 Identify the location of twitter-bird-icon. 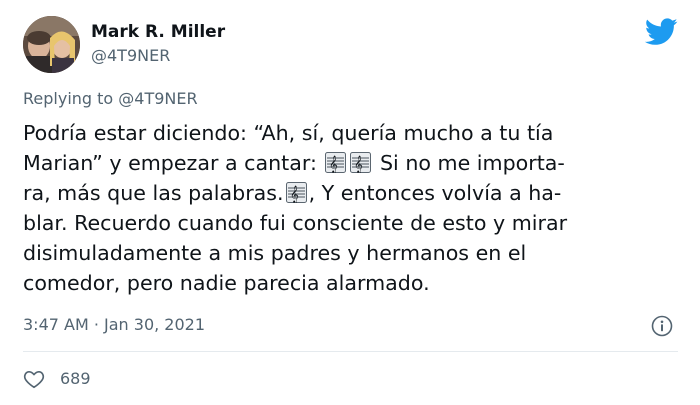
(661, 32).